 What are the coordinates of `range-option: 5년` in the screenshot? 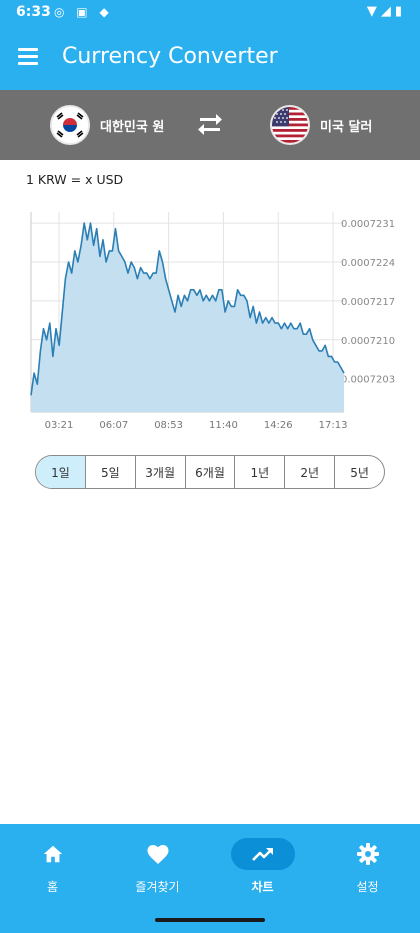 It's located at (359, 472).